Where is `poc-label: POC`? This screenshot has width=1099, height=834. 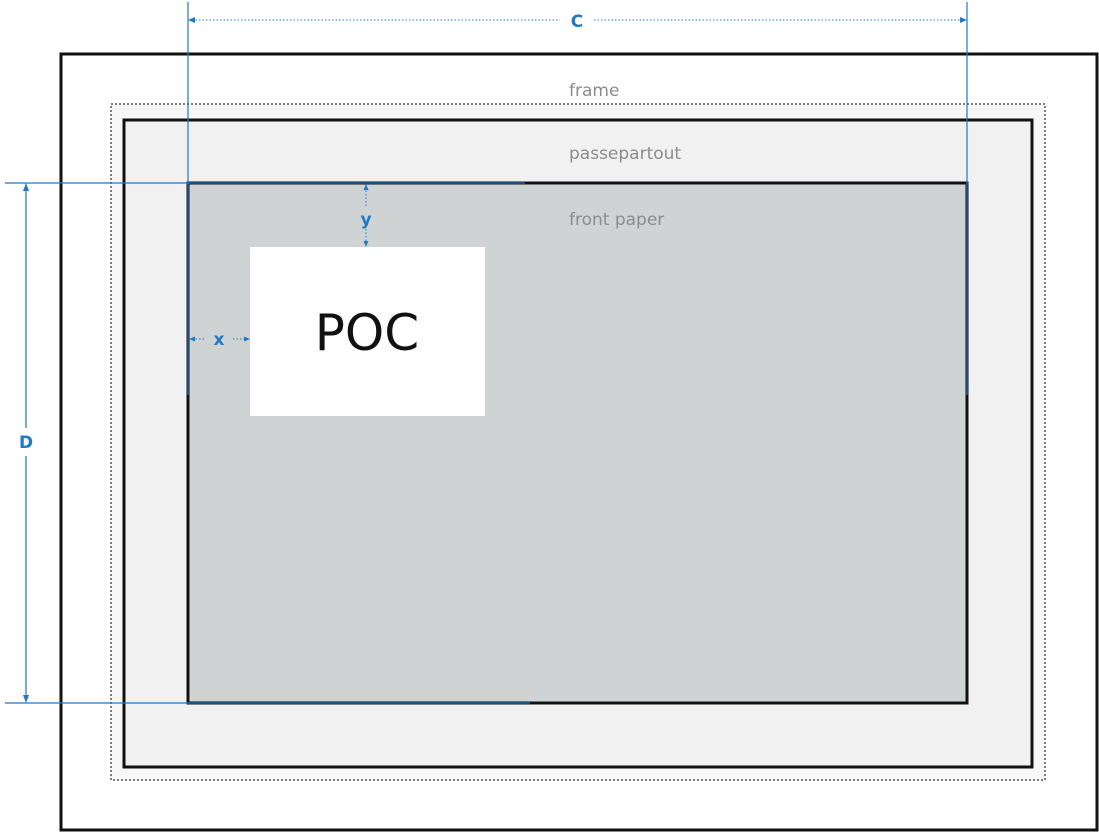 poc-label: POC is located at coordinates (367, 333).